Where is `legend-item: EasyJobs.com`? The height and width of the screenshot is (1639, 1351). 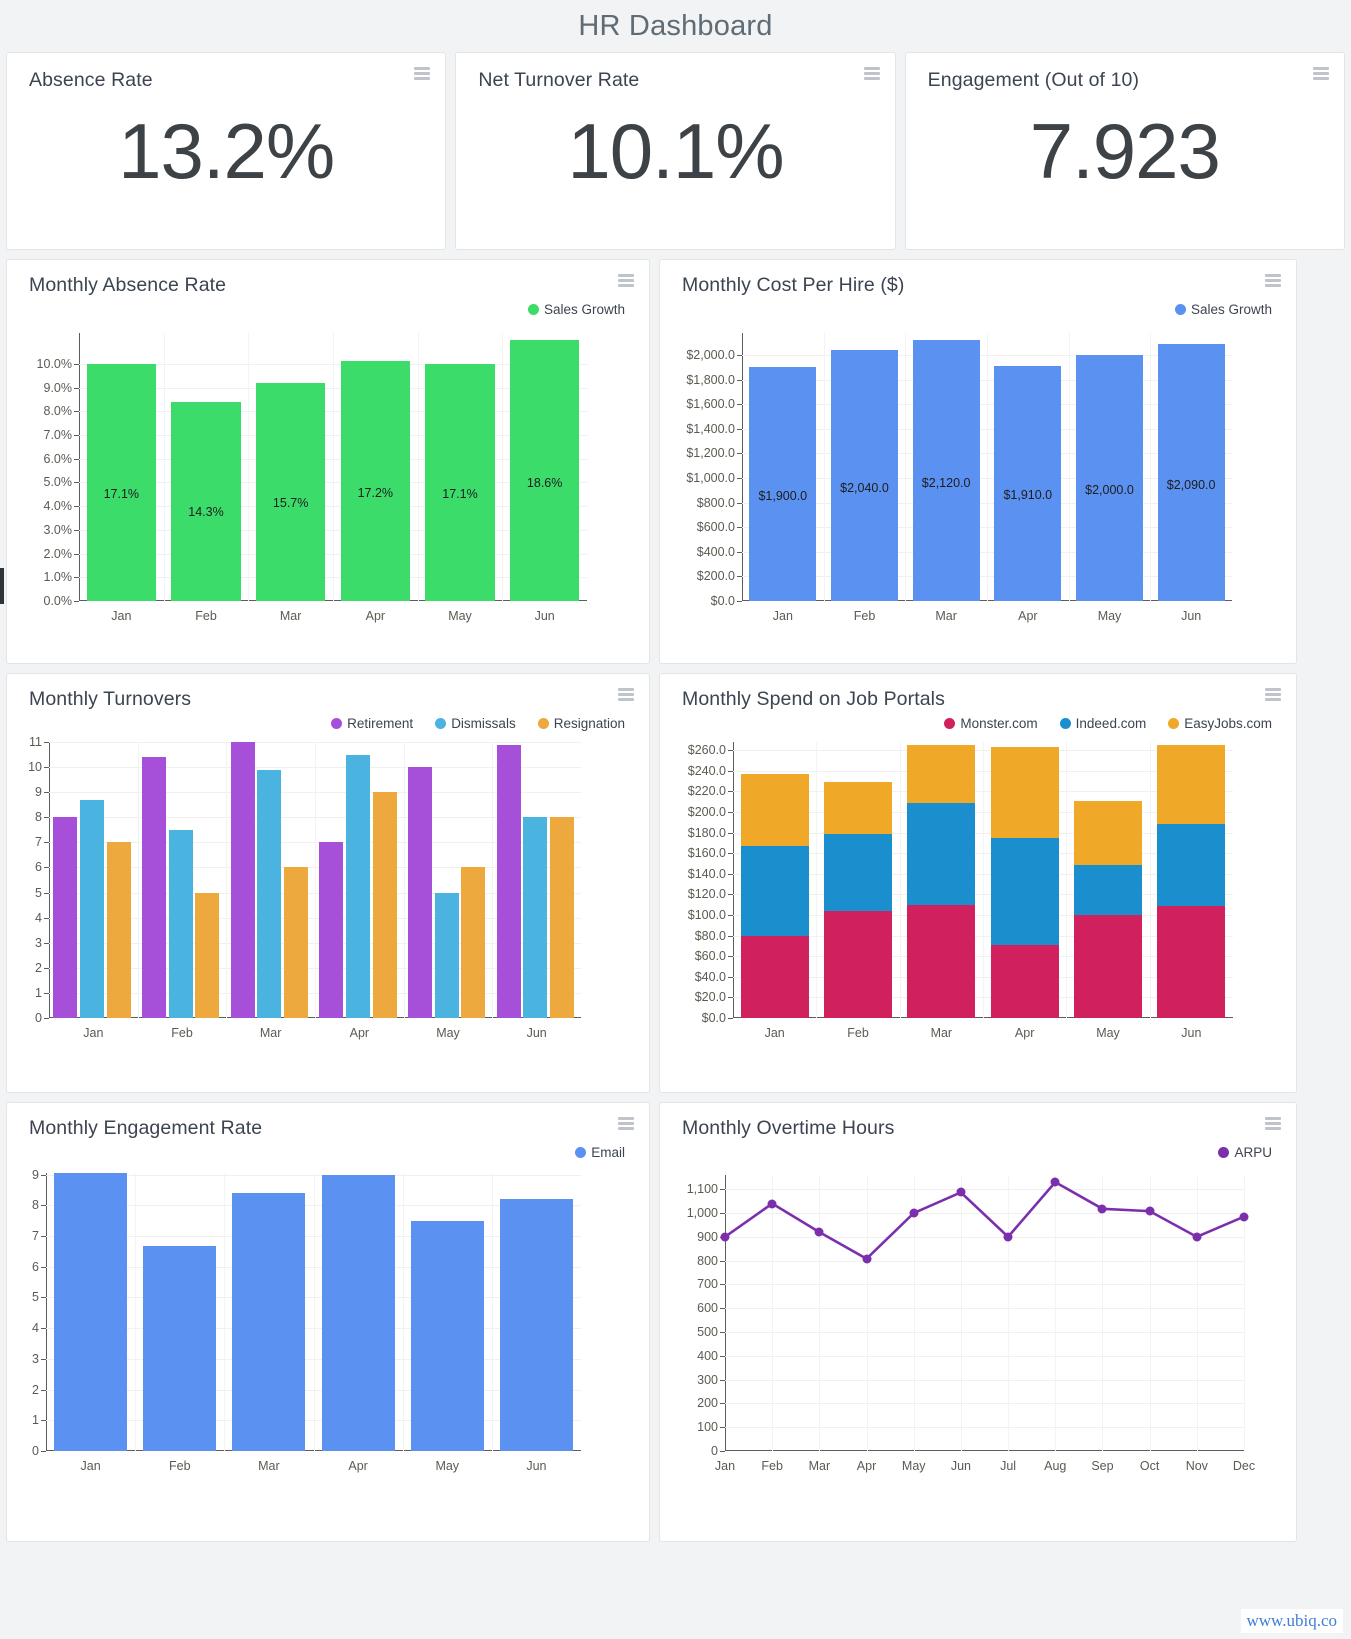 legend-item: EasyJobs.com is located at coordinates (1220, 723).